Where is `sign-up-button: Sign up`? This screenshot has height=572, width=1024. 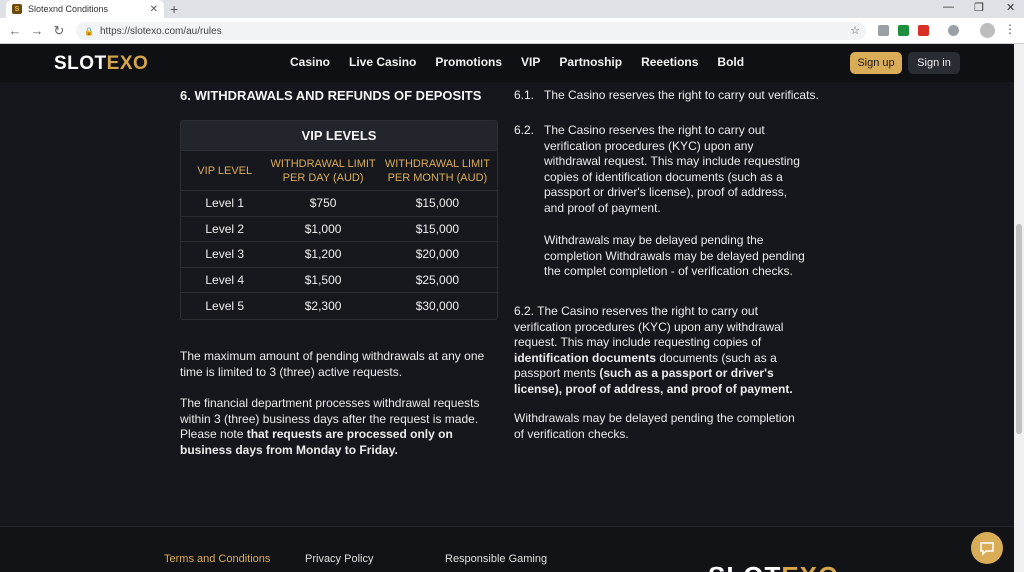
sign-up-button: Sign up is located at coordinates (876, 63).